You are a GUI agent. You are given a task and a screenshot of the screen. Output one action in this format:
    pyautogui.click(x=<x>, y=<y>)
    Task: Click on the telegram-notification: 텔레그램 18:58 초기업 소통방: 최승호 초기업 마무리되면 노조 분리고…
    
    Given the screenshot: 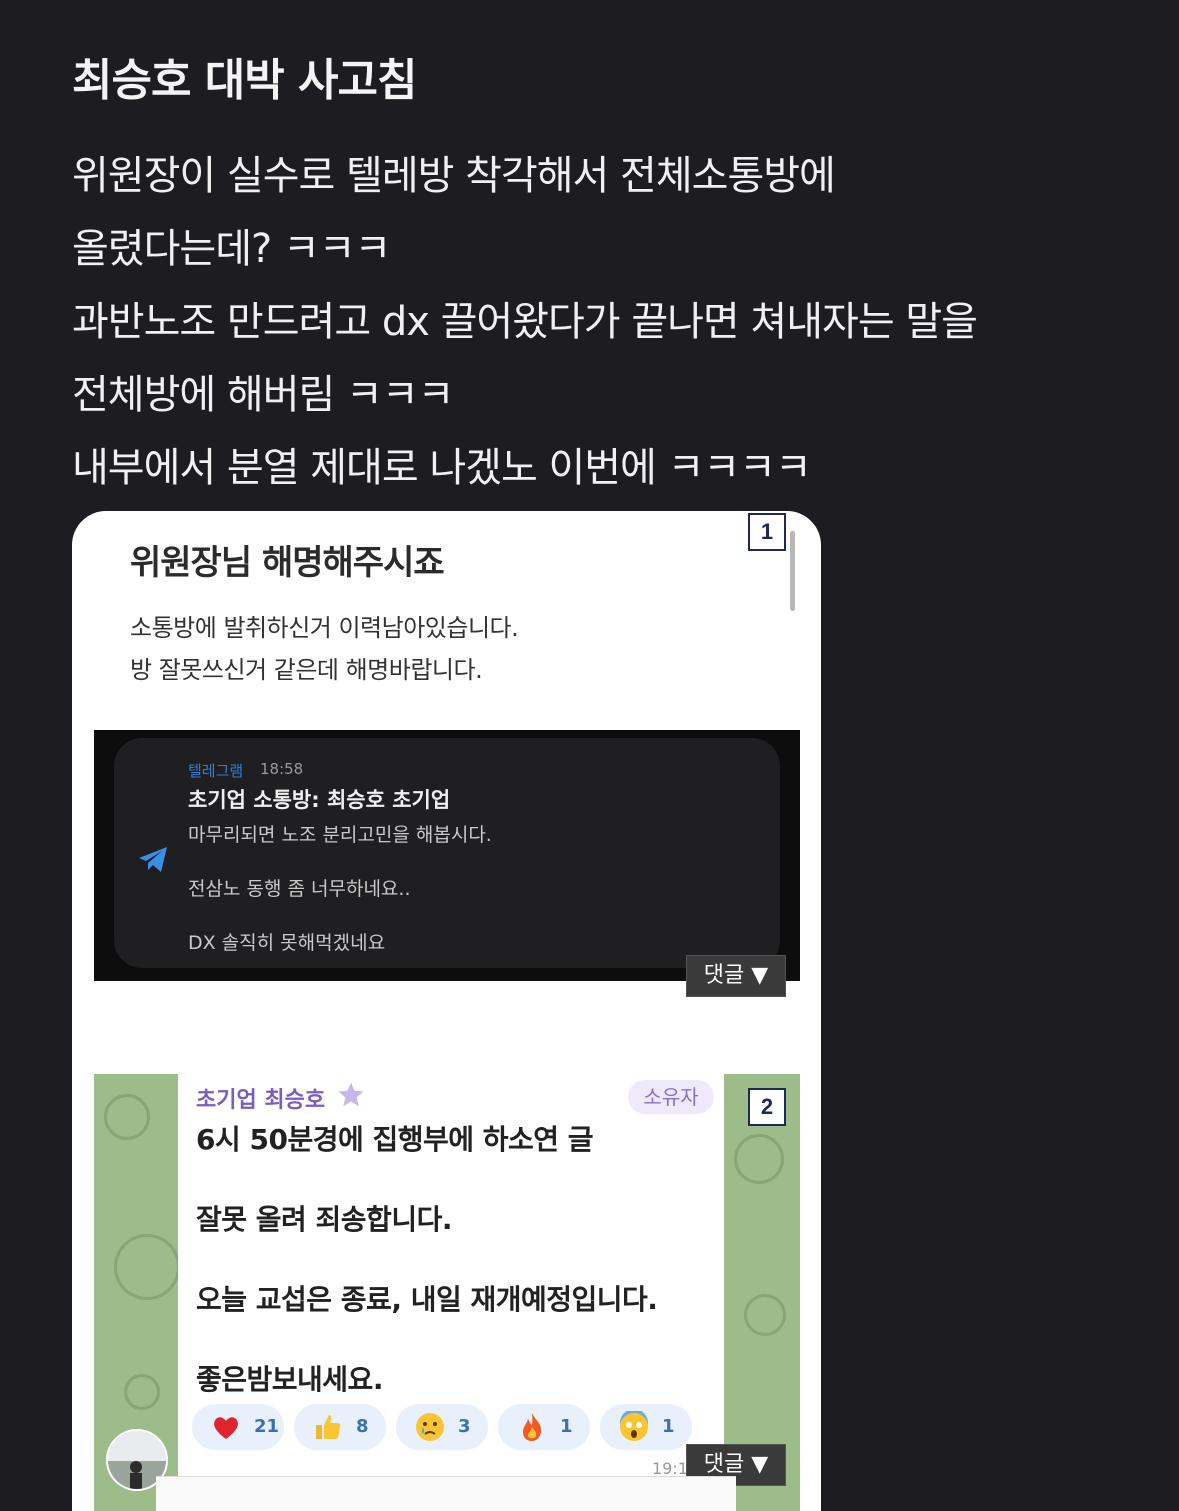 What is the action you would take?
    pyautogui.click(x=447, y=853)
    